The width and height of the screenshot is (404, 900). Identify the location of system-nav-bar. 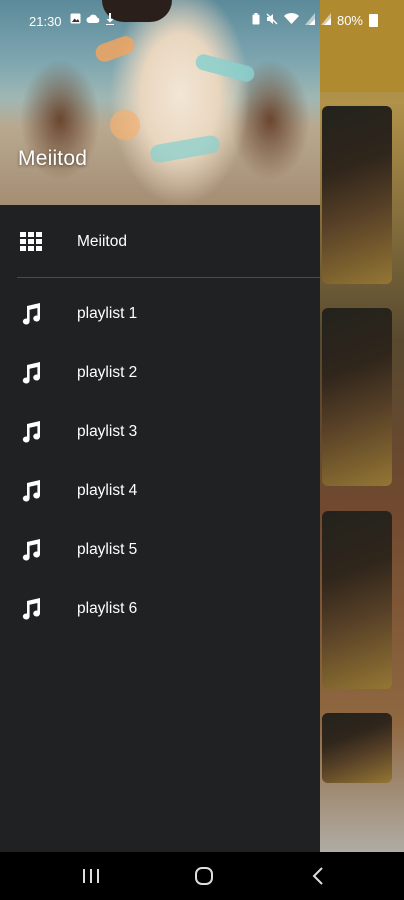
(202, 876).